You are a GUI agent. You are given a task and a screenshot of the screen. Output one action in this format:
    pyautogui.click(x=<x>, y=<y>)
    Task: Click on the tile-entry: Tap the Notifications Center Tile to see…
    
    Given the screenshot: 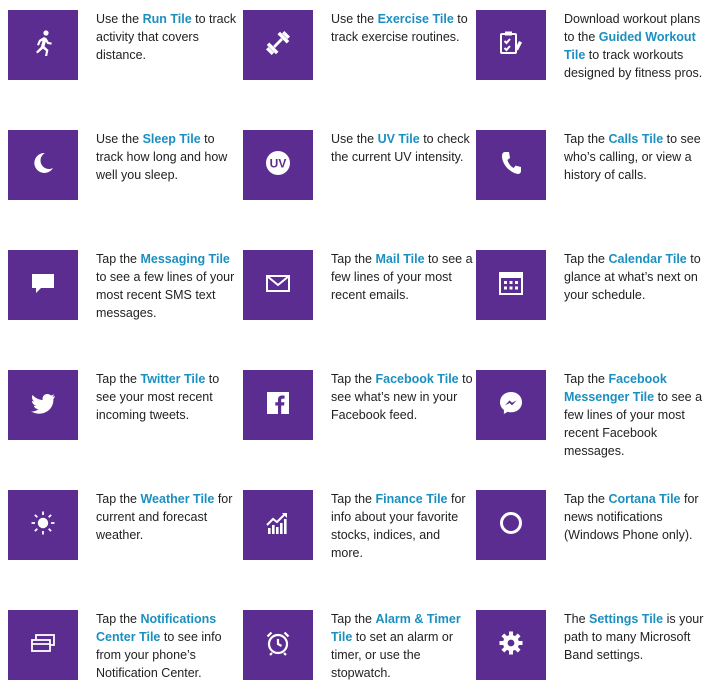 What is the action you would take?
    pyautogui.click(x=120, y=646)
    